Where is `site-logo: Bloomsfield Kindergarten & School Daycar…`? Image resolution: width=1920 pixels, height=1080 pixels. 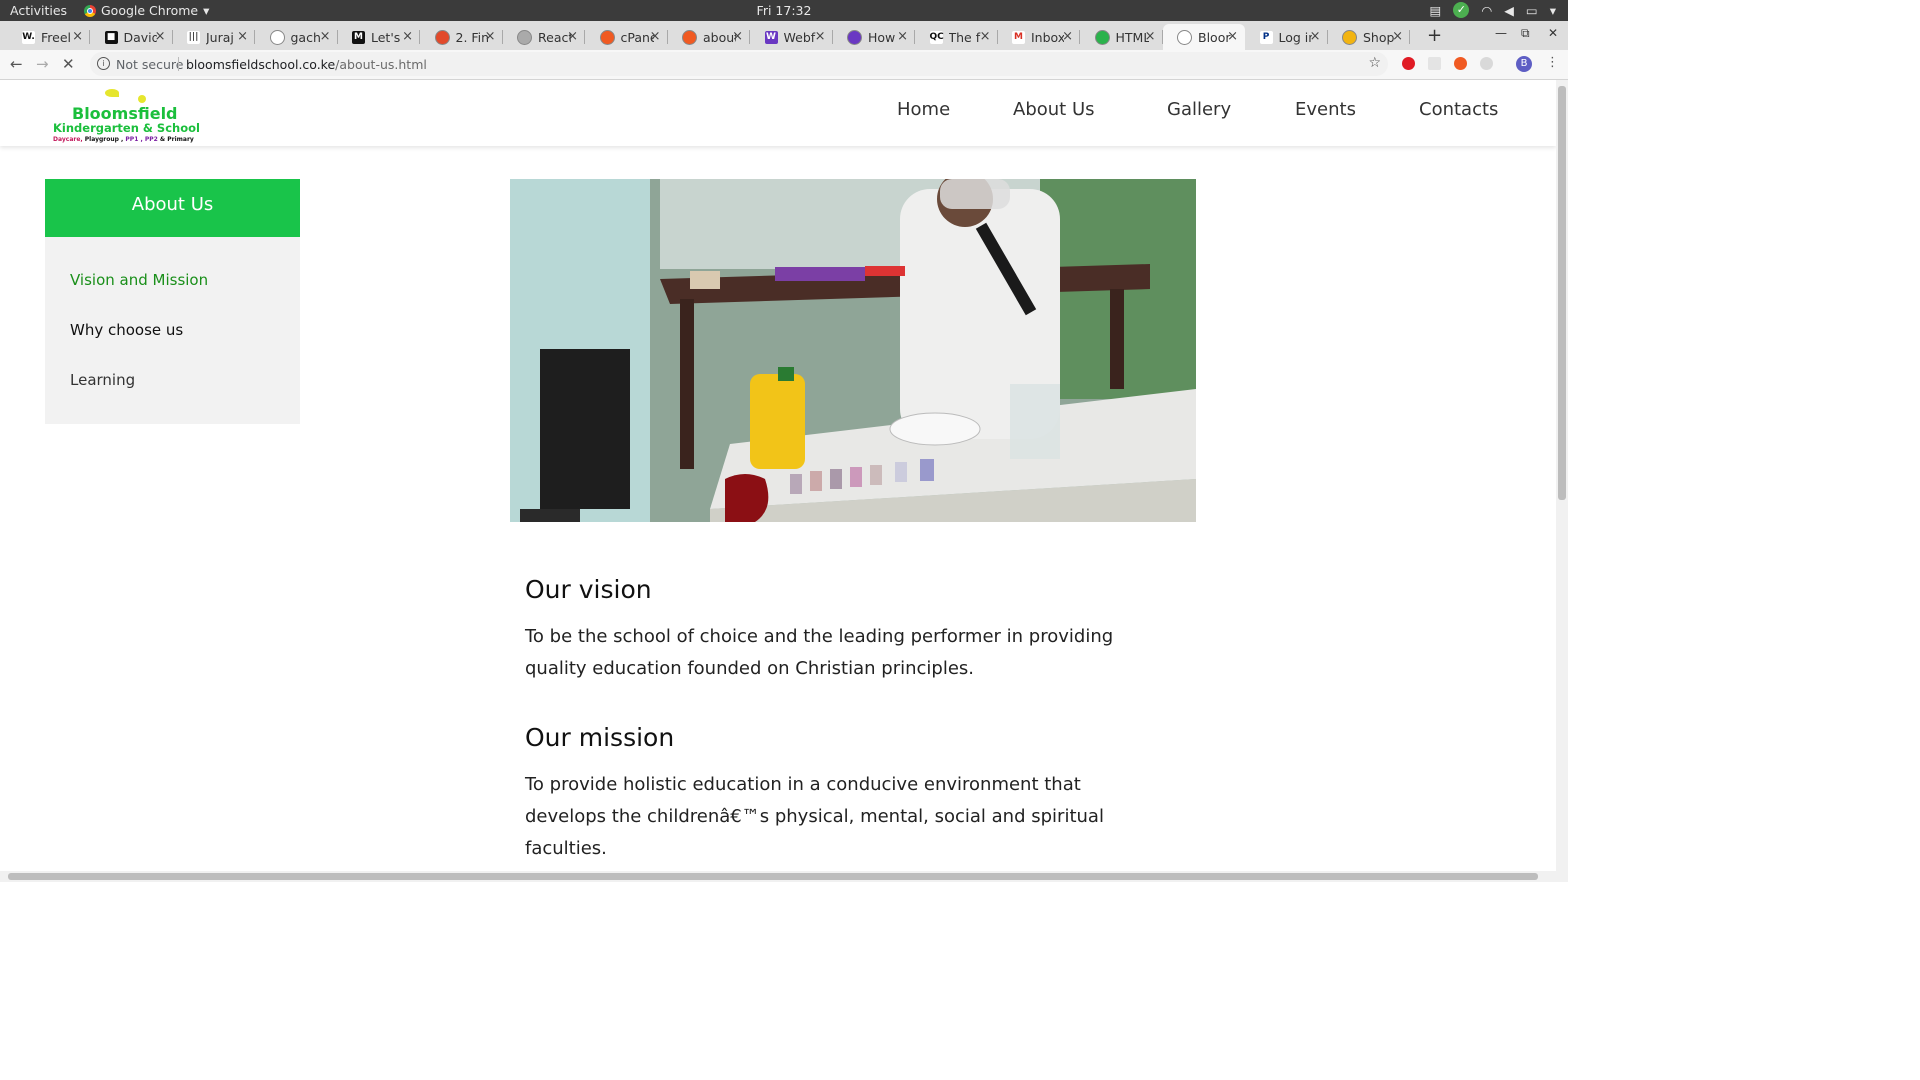
site-logo: Bloomsfield Kindergarten & School Daycar… is located at coordinates (125, 117).